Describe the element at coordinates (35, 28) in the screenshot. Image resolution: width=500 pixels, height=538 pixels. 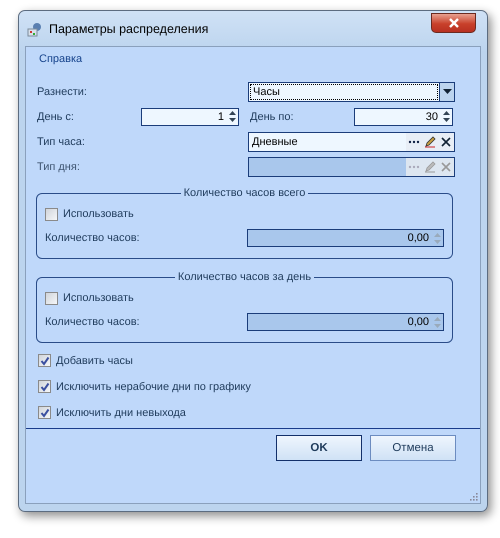
I see `app-icon` at that location.